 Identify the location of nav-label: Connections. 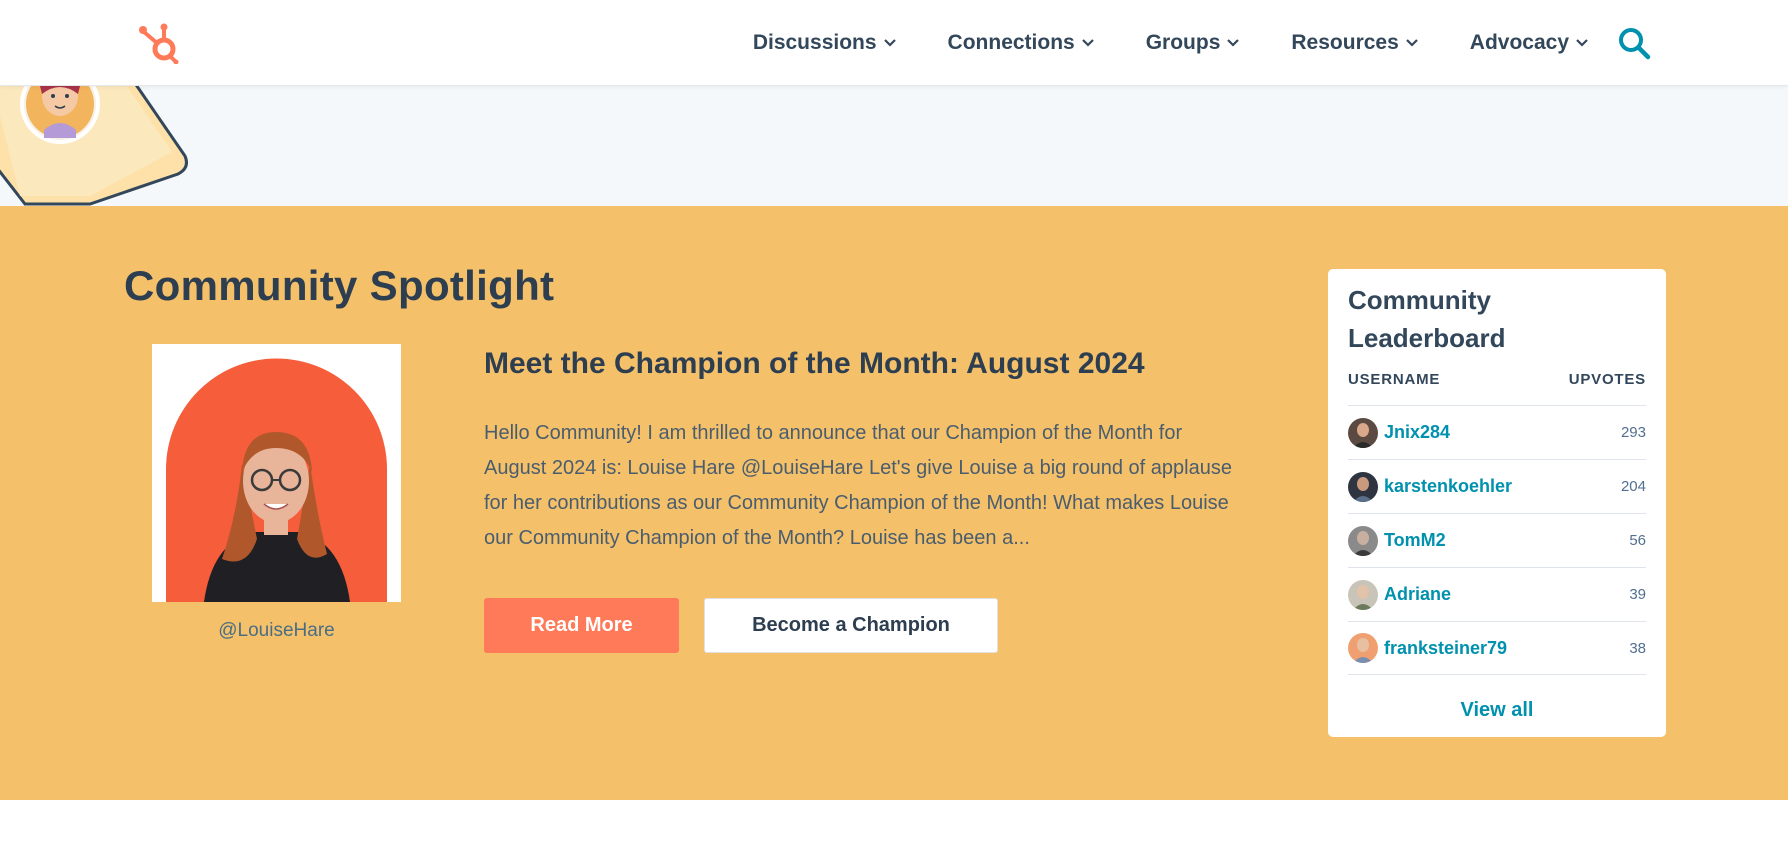
(1011, 42).